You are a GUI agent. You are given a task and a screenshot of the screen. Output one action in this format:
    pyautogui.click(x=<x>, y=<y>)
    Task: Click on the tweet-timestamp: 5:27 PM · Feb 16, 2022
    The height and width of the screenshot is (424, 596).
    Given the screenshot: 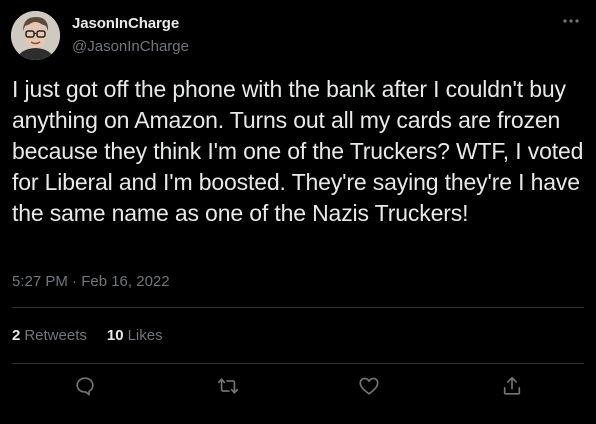 What is the action you would take?
    pyautogui.click(x=91, y=281)
    